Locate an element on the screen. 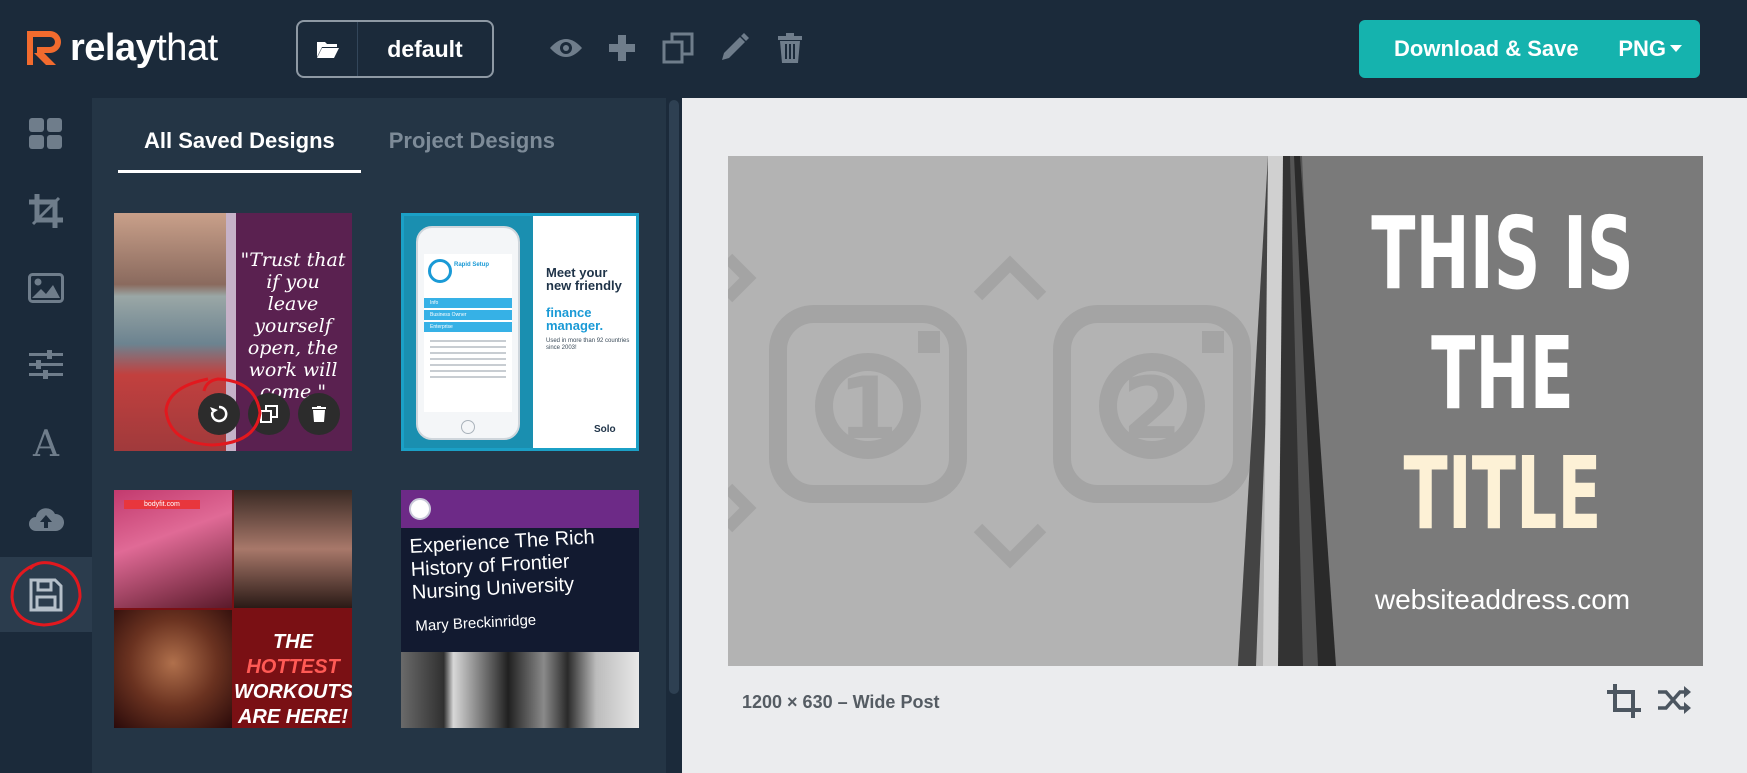 This screenshot has width=1747, height=773. text-icon: A is located at coordinates (46, 442).